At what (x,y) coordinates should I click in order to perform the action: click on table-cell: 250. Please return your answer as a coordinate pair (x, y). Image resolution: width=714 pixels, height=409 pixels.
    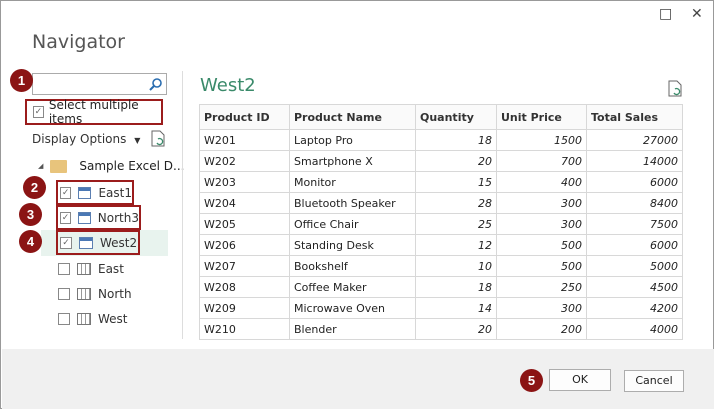
    Looking at the image, I should click on (541, 287).